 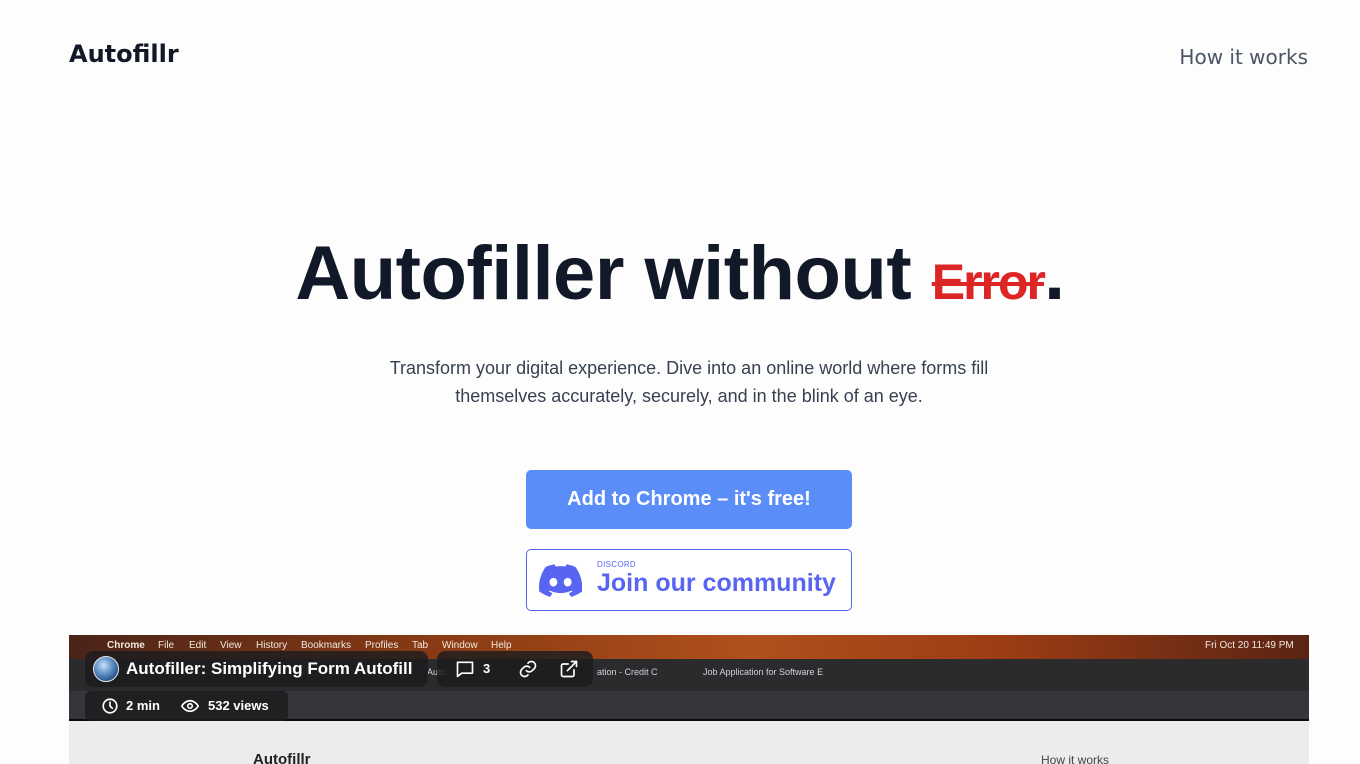 What do you see at coordinates (1249, 645) in the screenshot?
I see `mac-clock: Fri Oct 20 11:49 PM` at bounding box center [1249, 645].